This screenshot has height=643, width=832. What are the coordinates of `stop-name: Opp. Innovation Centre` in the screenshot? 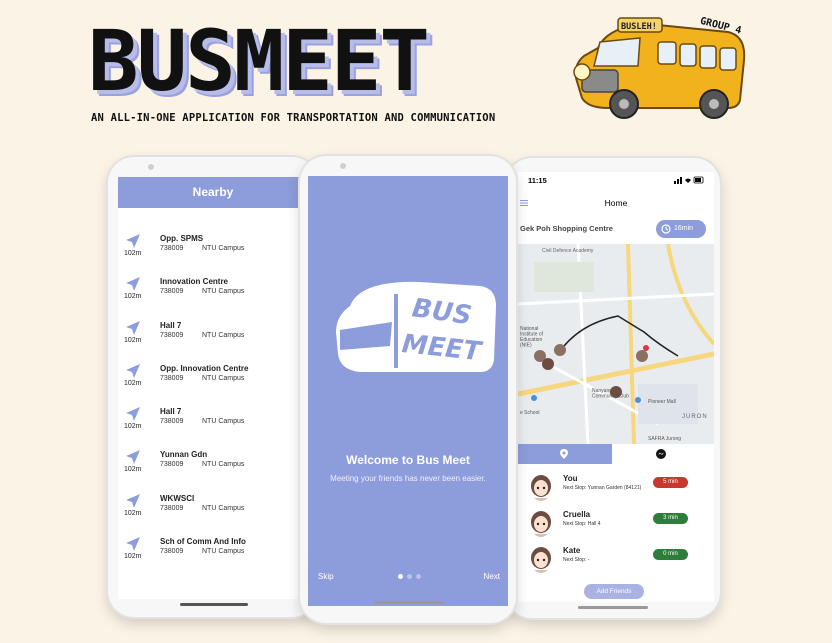 It's located at (204, 368).